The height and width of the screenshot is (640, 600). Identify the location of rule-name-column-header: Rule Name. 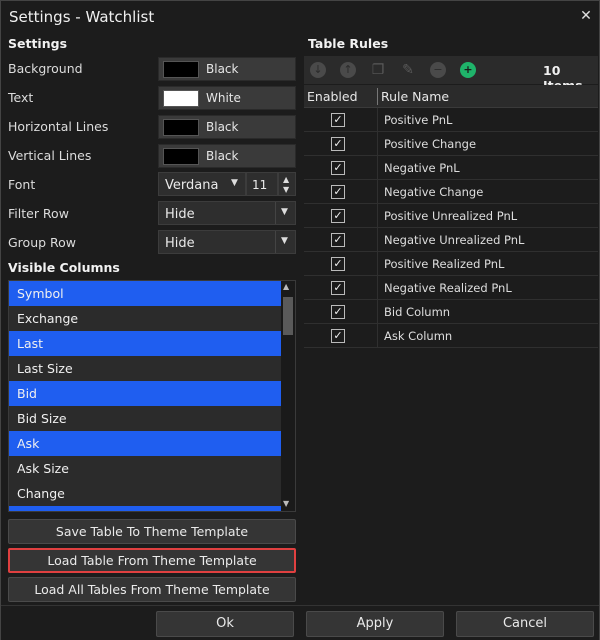
(415, 96).